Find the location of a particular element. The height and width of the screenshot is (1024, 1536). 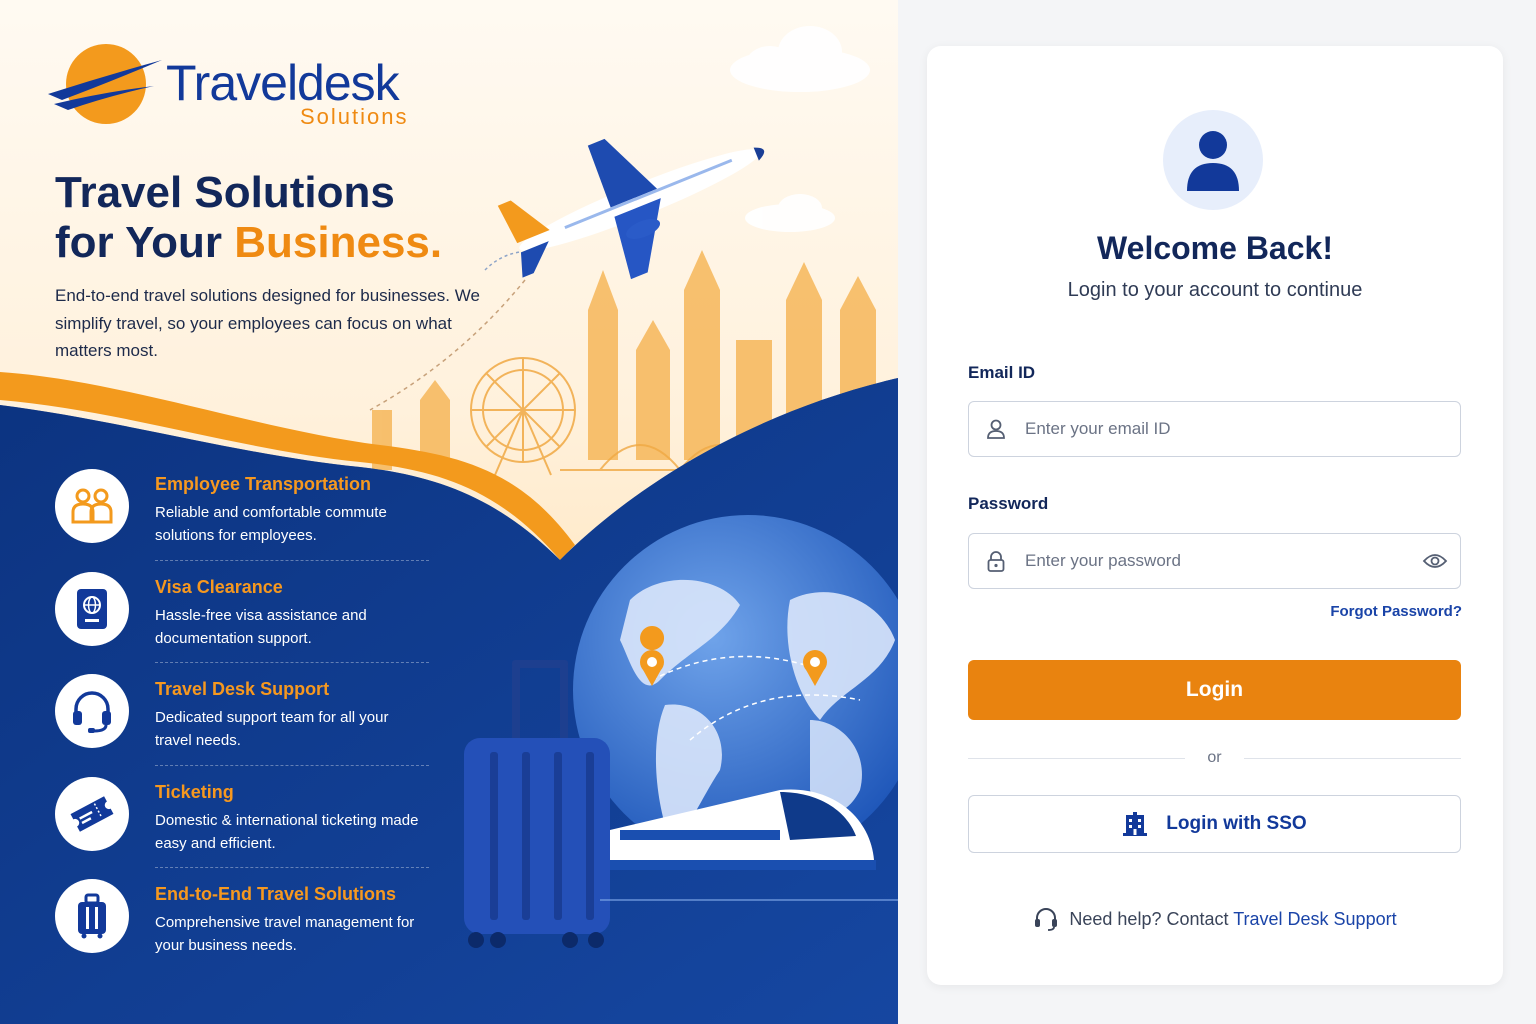

avatar is located at coordinates (1213, 160).